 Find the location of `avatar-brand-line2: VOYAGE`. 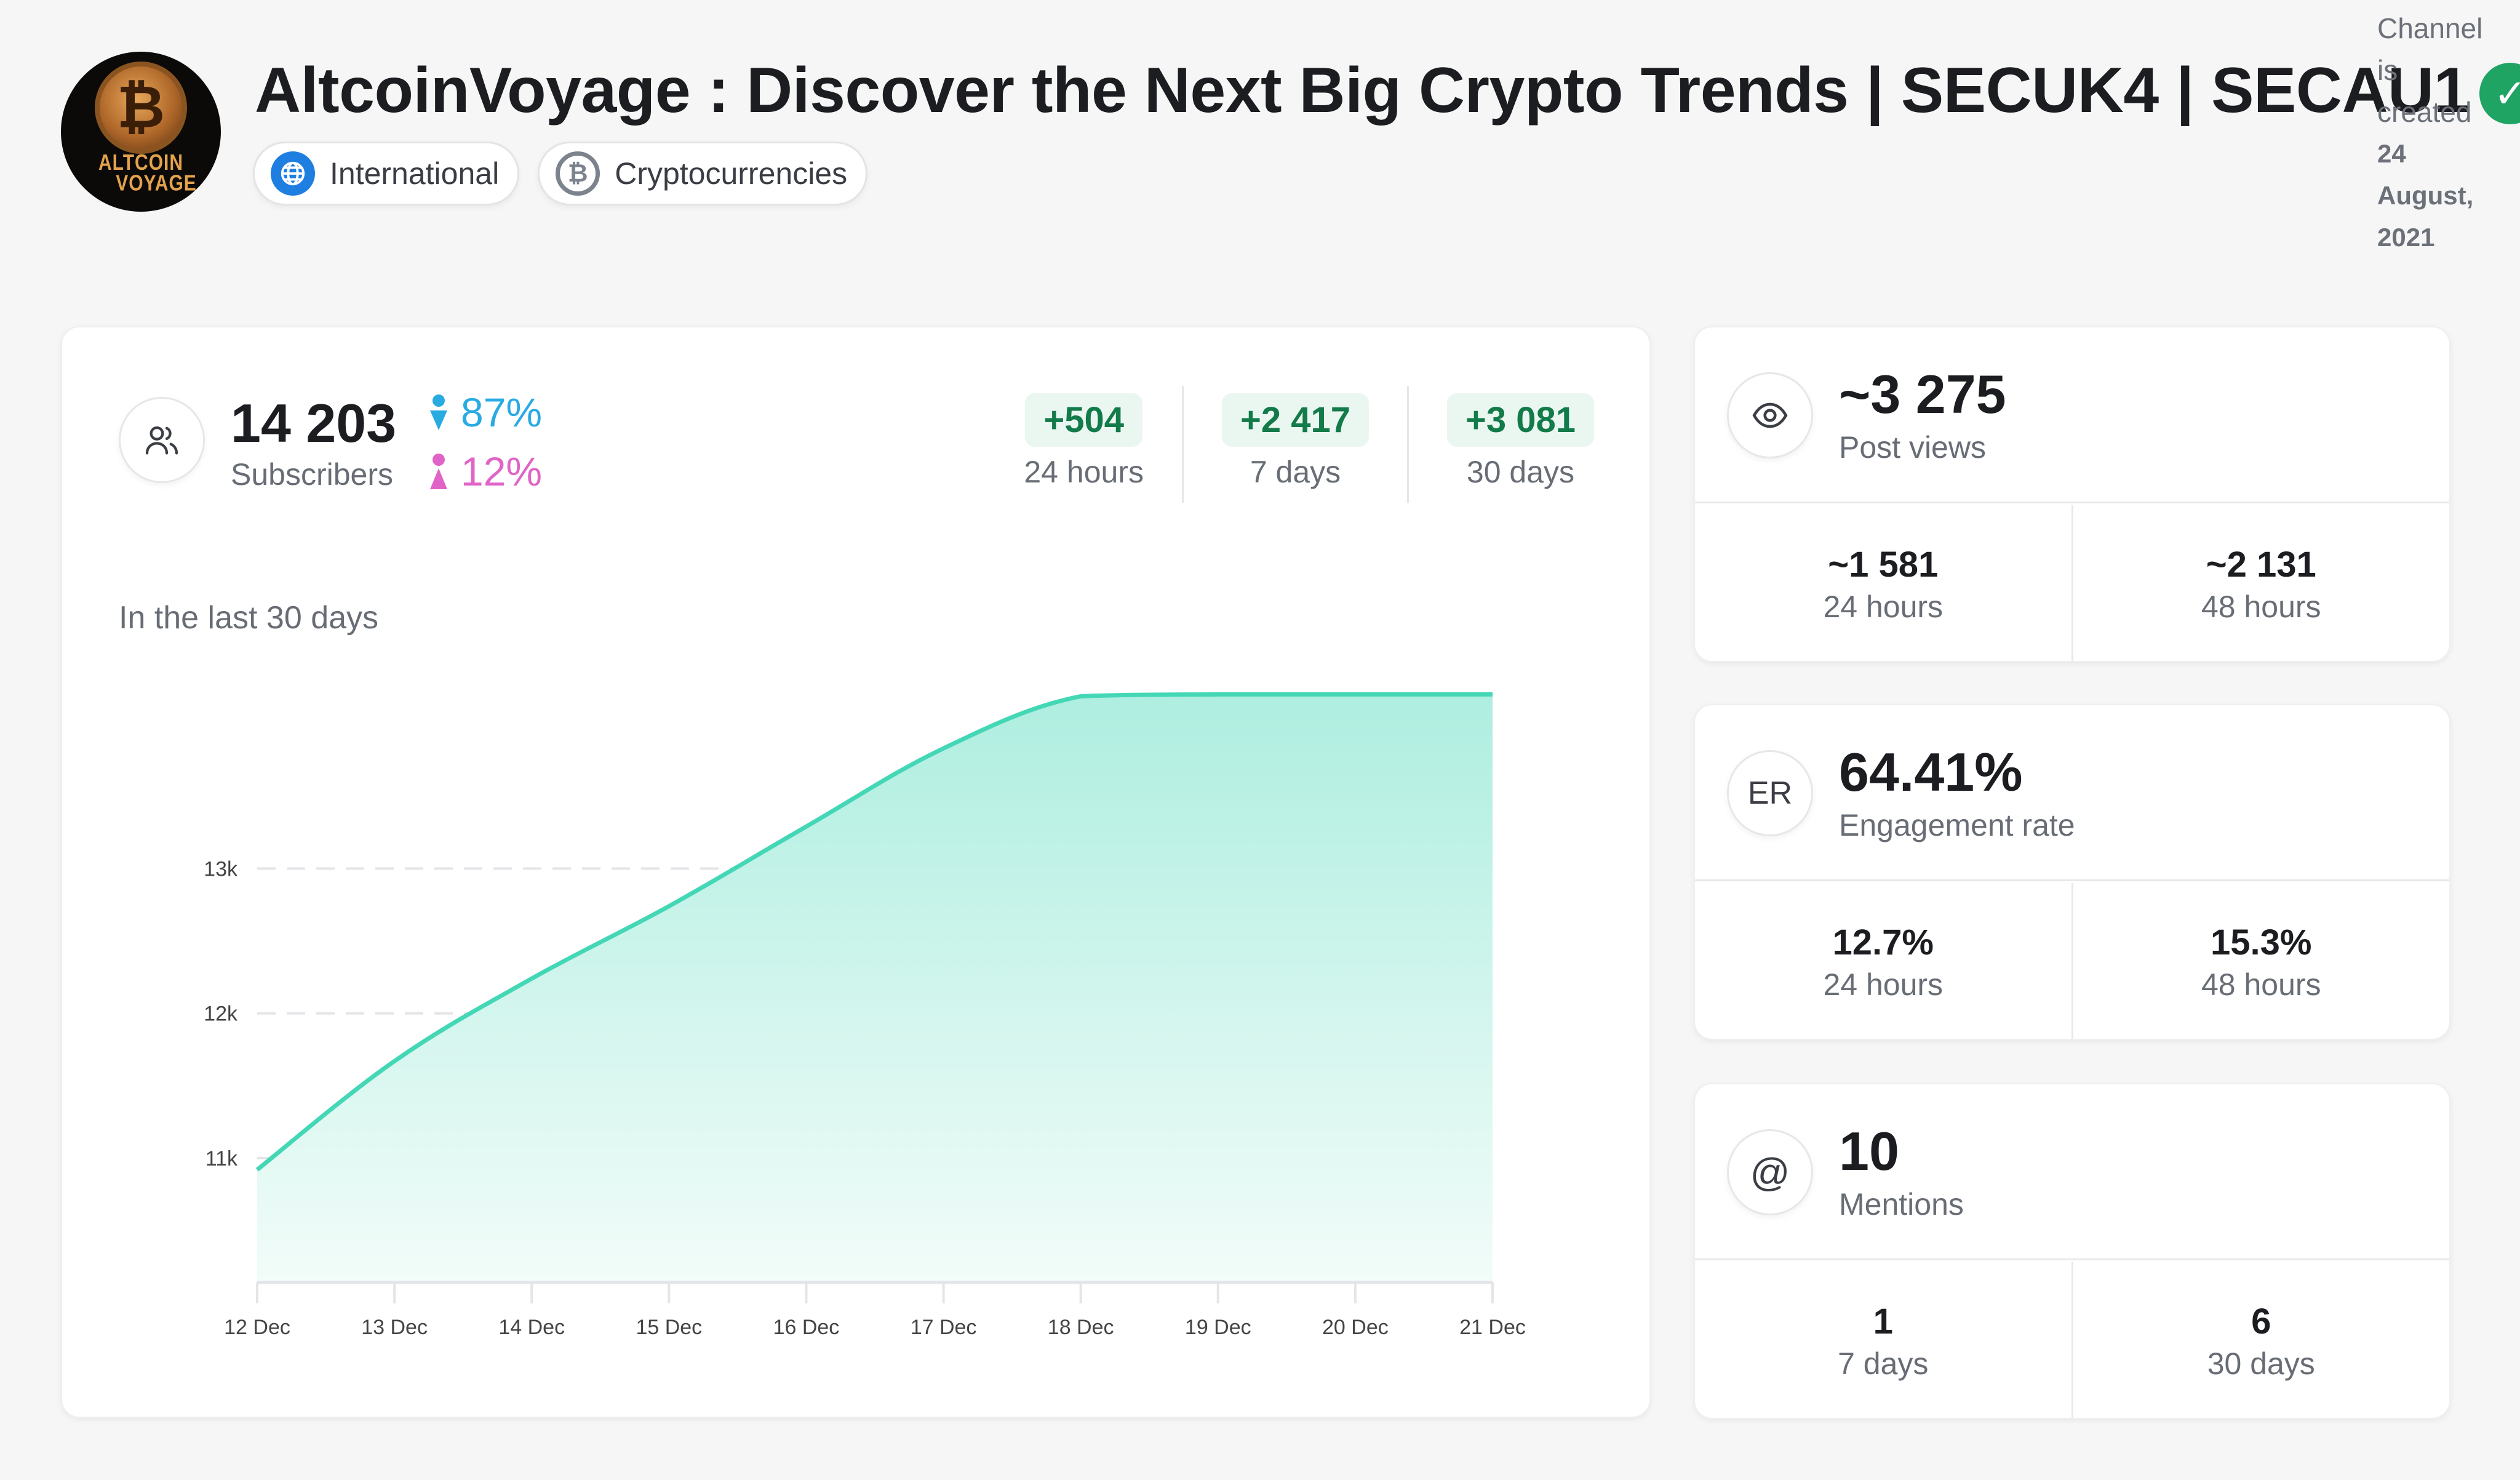

avatar-brand-line2: VOYAGE is located at coordinates (156, 183).